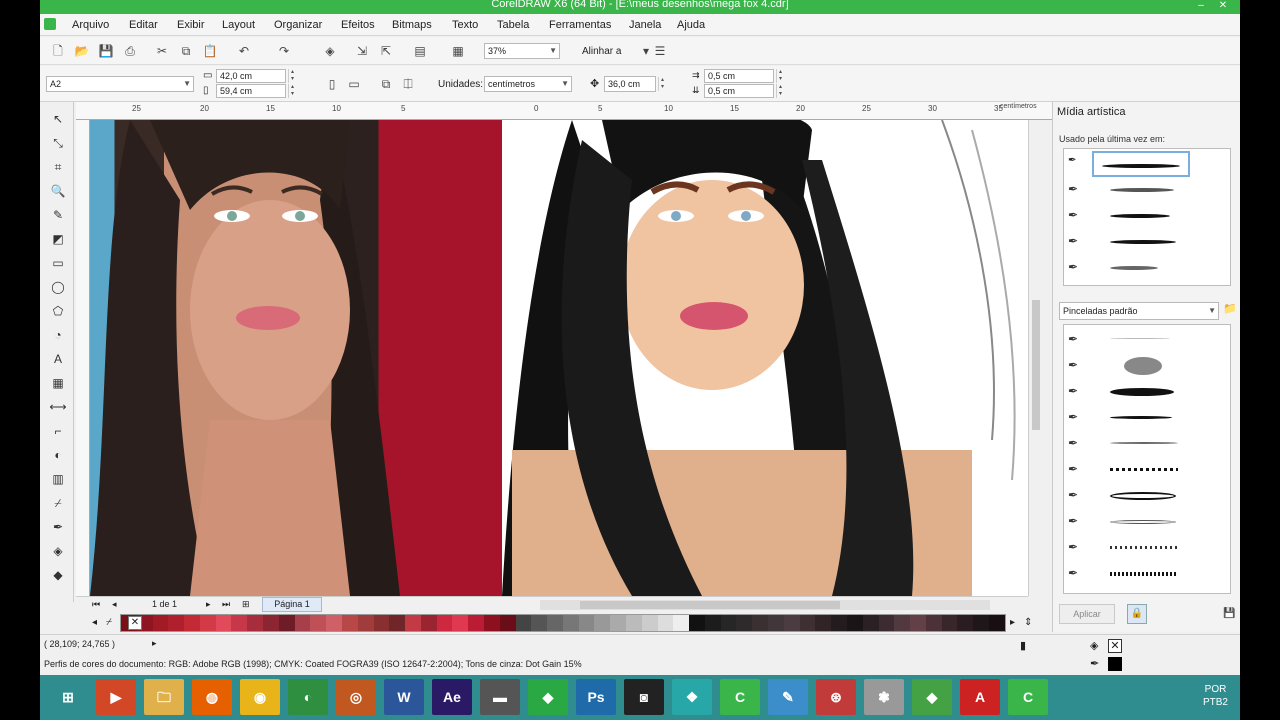  Describe the element at coordinates (109, 622) in the screenshot. I see `eyedropper-palette-icon: ⌿` at that location.